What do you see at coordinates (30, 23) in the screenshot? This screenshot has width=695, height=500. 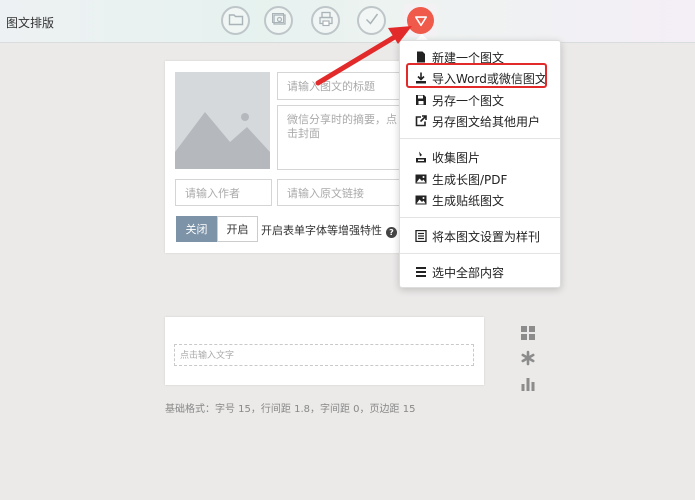 I see `app-title: 图文排版` at bounding box center [30, 23].